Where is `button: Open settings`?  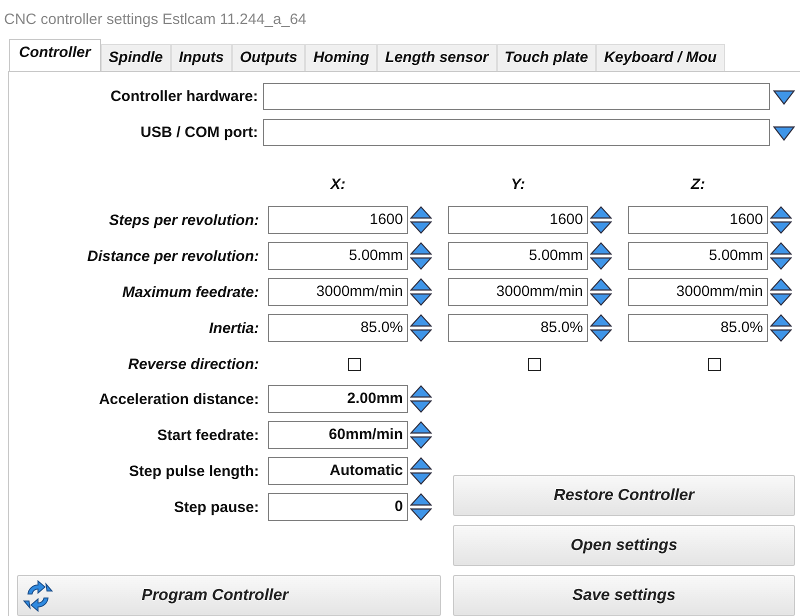
button: Open settings is located at coordinates (624, 545).